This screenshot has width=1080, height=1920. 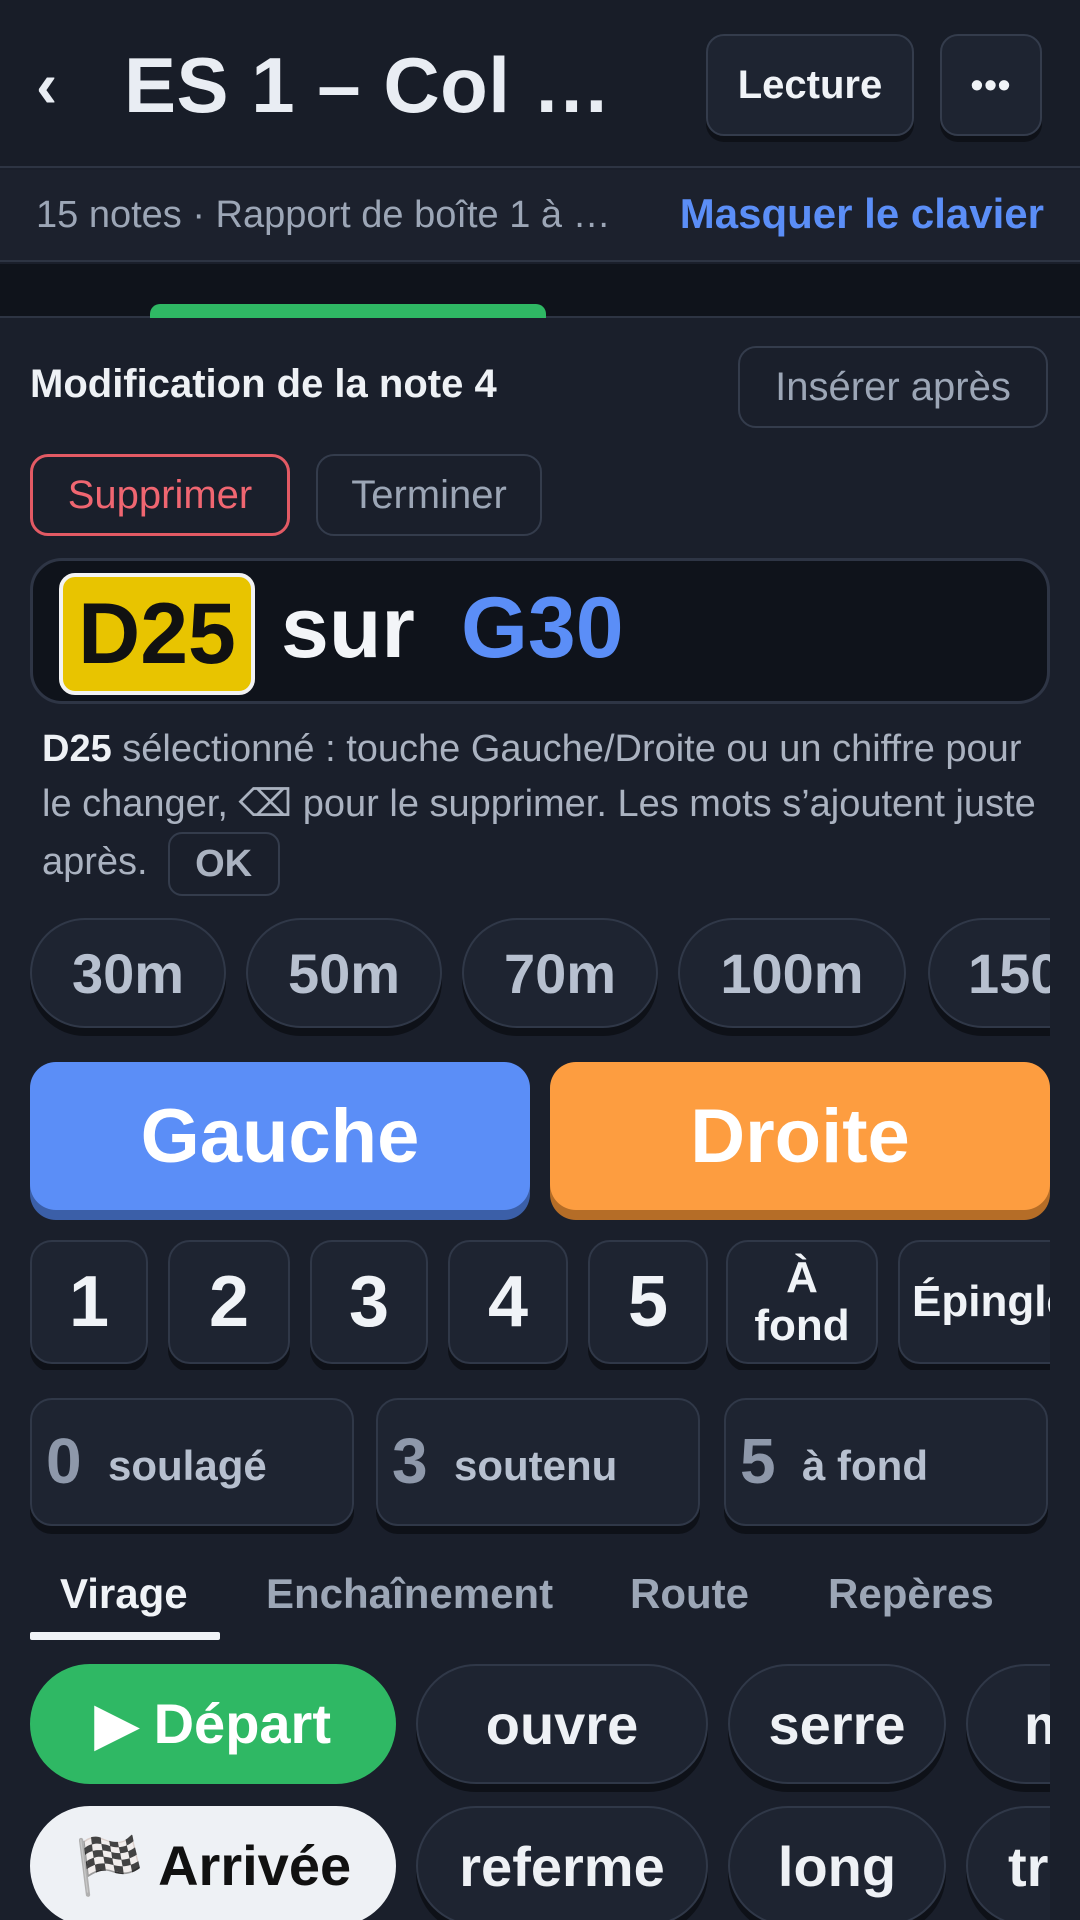 What do you see at coordinates (802, 1302) in the screenshot?
I see `severity-key-flat-out: À fond` at bounding box center [802, 1302].